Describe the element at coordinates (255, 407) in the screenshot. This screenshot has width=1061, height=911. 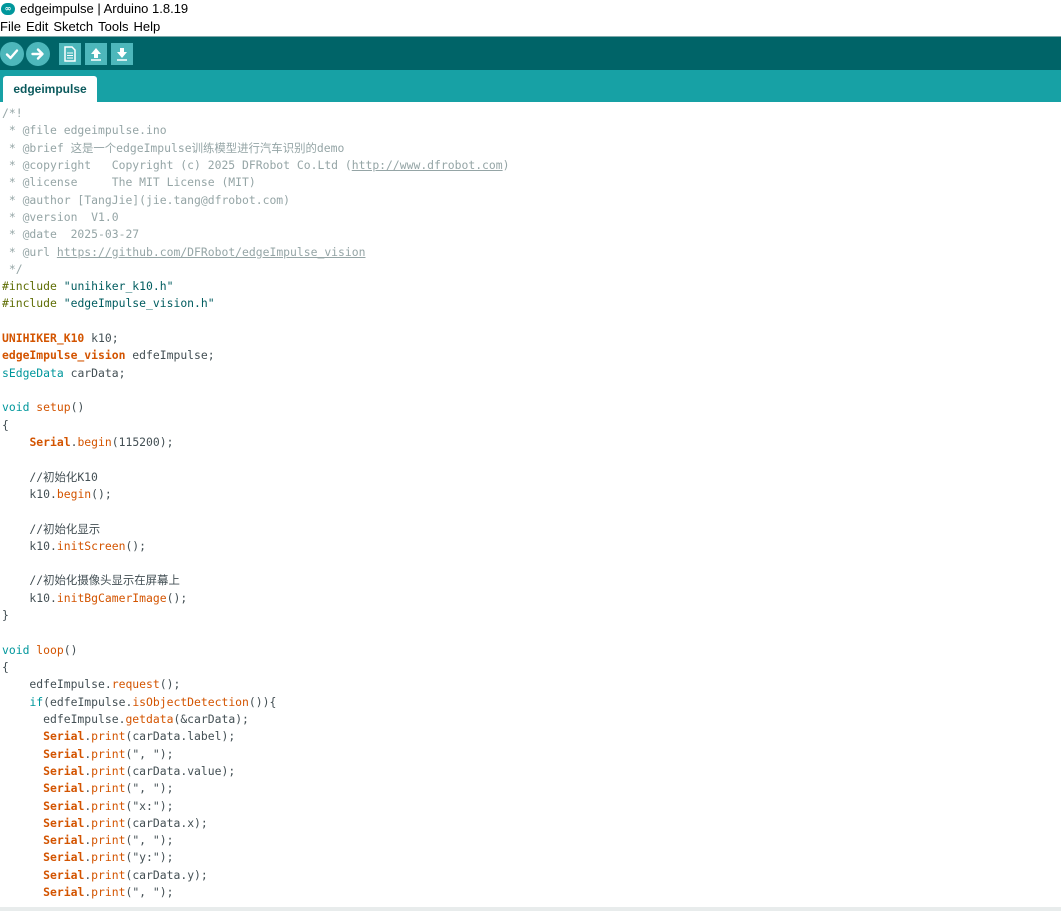
I see `code-line: void setup()` at that location.